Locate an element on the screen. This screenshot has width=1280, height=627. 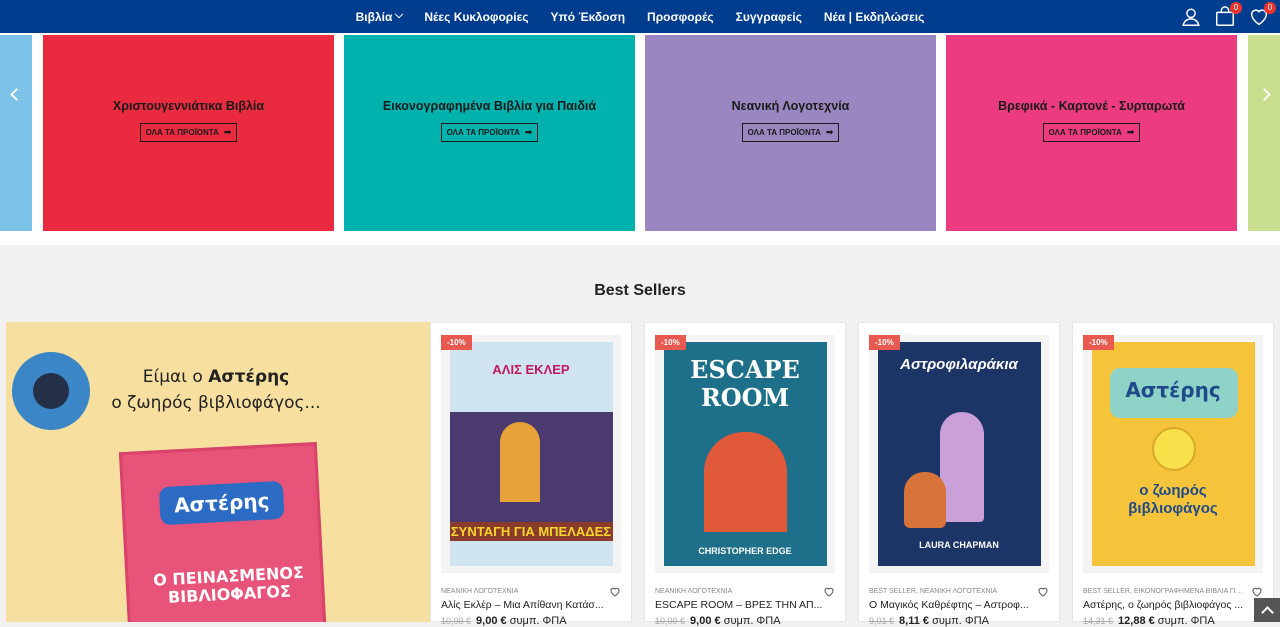
old-price: 14,31 € is located at coordinates (1098, 621).